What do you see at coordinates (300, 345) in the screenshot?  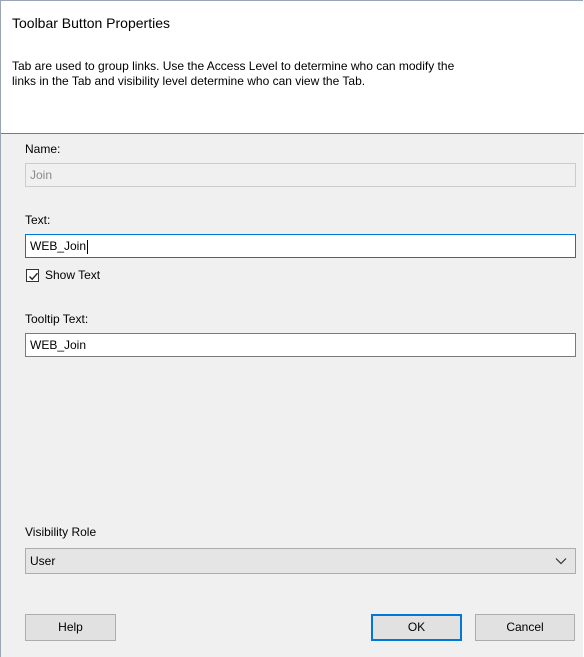 I see `tooltip-field: WEB_Join` at bounding box center [300, 345].